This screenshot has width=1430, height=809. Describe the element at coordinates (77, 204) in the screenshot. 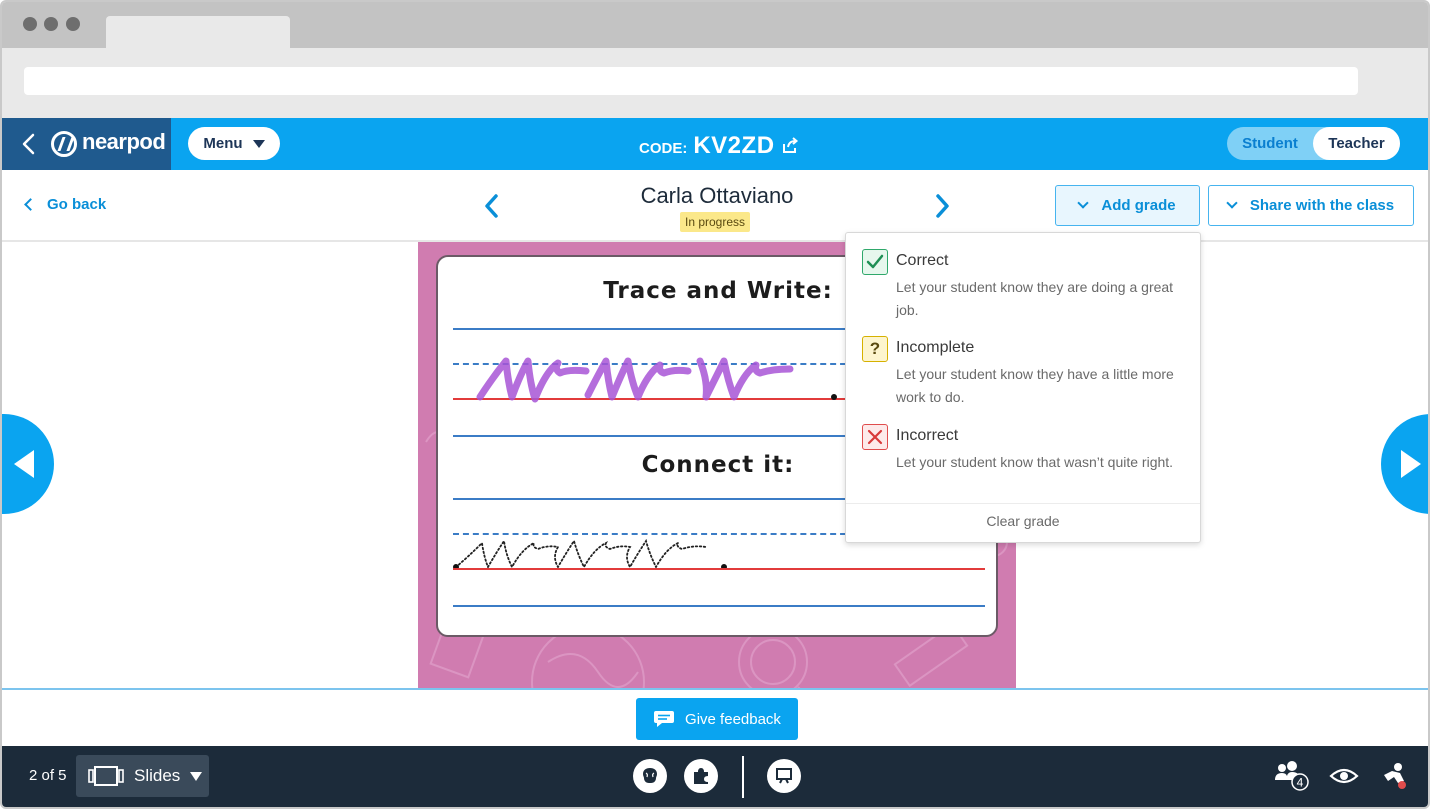

I see `go-back-label: Go back` at that location.